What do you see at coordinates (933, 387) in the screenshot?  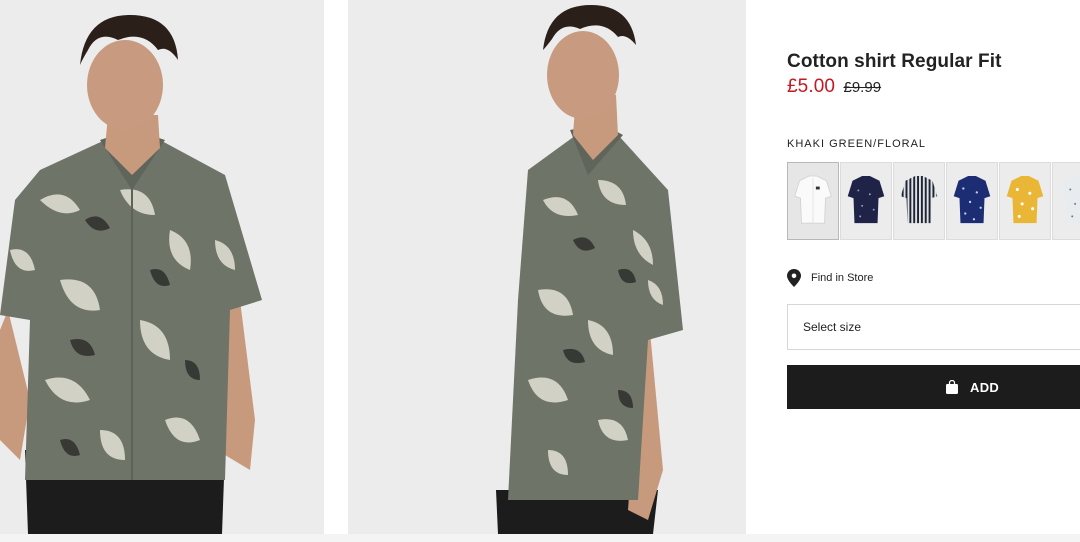 I see `add-to-bag-button: ADD` at bounding box center [933, 387].